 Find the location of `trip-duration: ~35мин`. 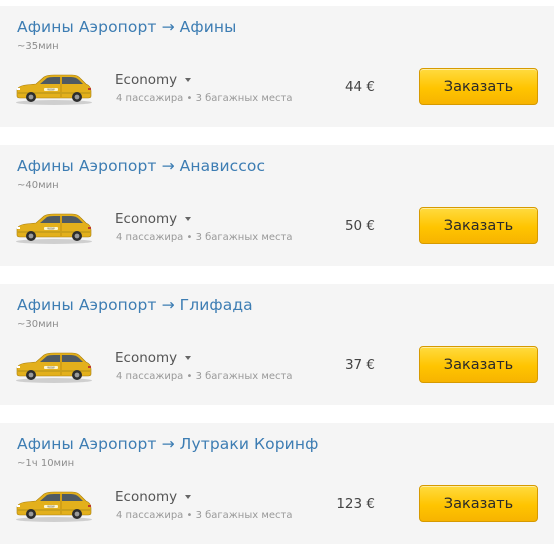

trip-duration: ~35мин is located at coordinates (38, 46).